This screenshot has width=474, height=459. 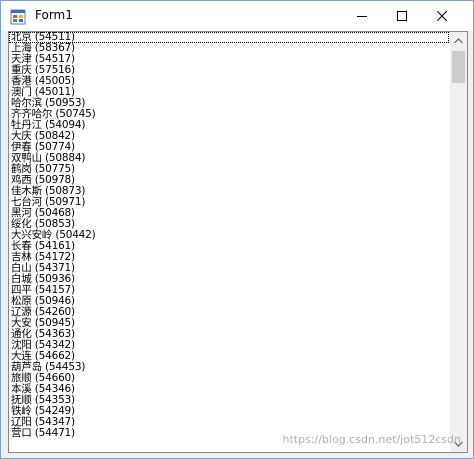 What do you see at coordinates (229, 367) in the screenshot?
I see `list-item: 葫芦岛 (54453)` at bounding box center [229, 367].